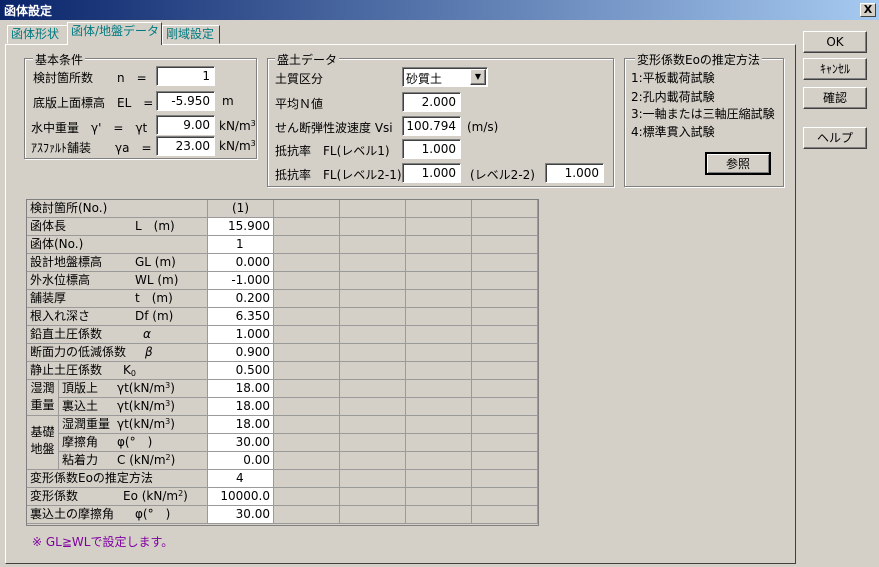  I want to click on base-phi-cell: 30.00, so click(241, 443).